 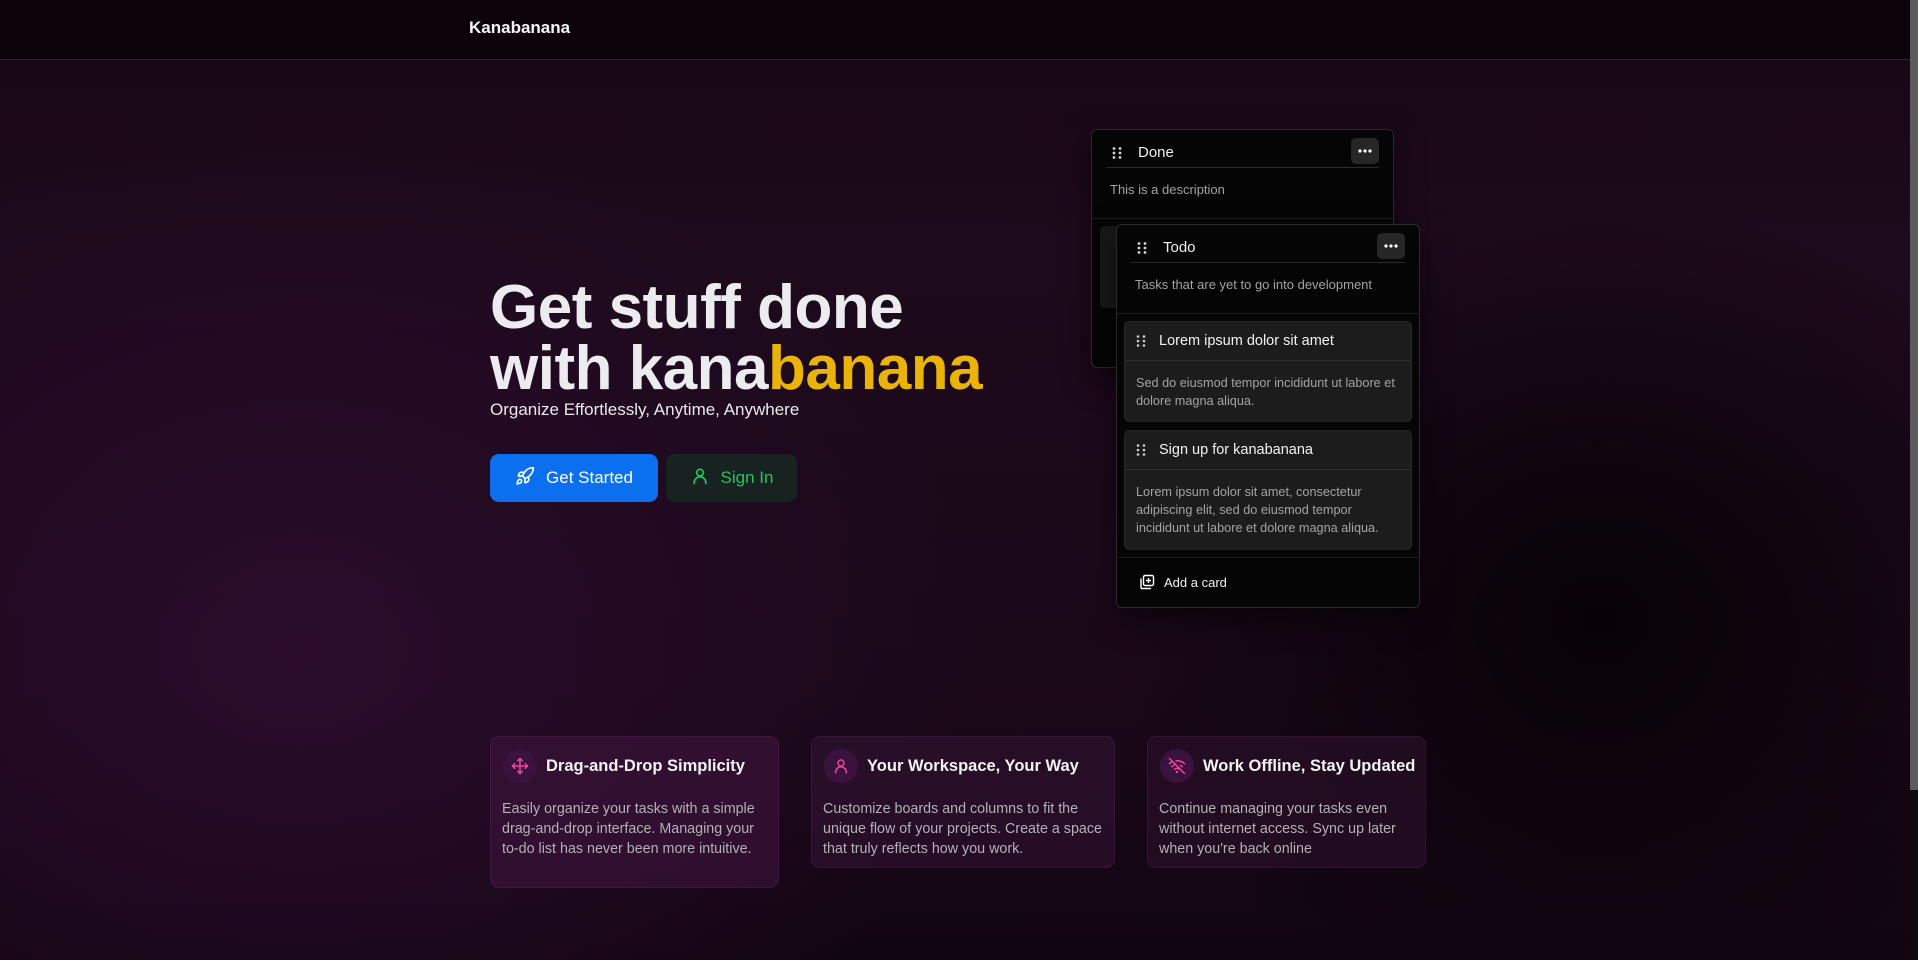 What do you see at coordinates (589, 477) in the screenshot?
I see `get-started-label: Get Started` at bounding box center [589, 477].